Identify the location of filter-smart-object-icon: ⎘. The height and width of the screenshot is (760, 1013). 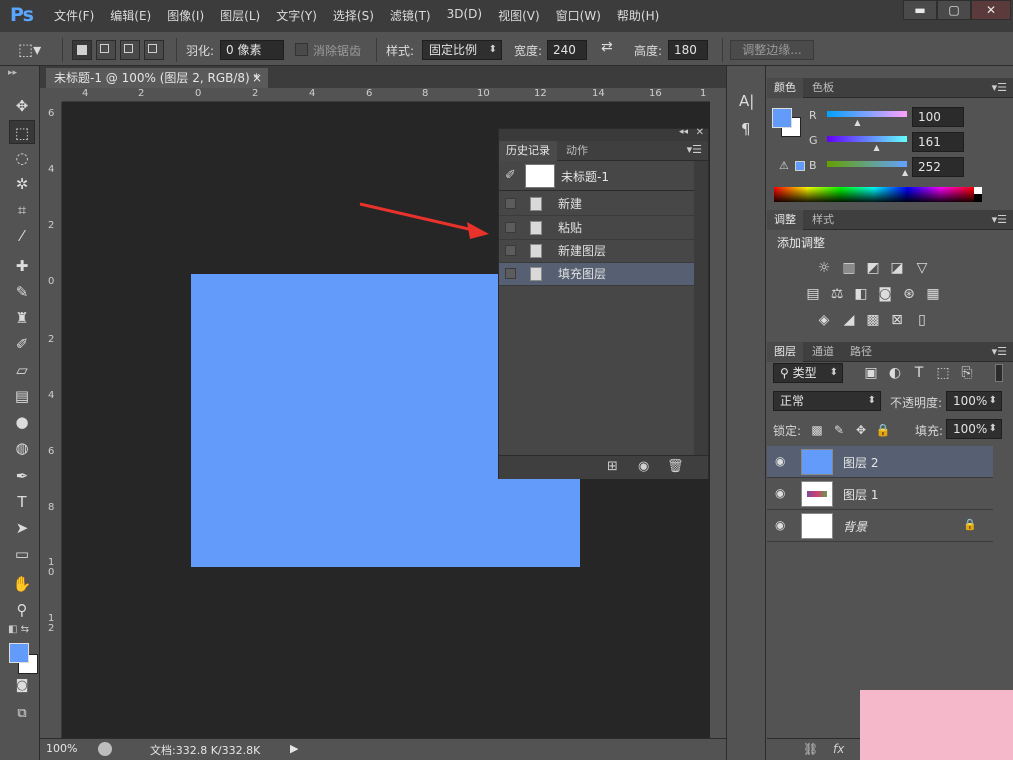
(967, 373).